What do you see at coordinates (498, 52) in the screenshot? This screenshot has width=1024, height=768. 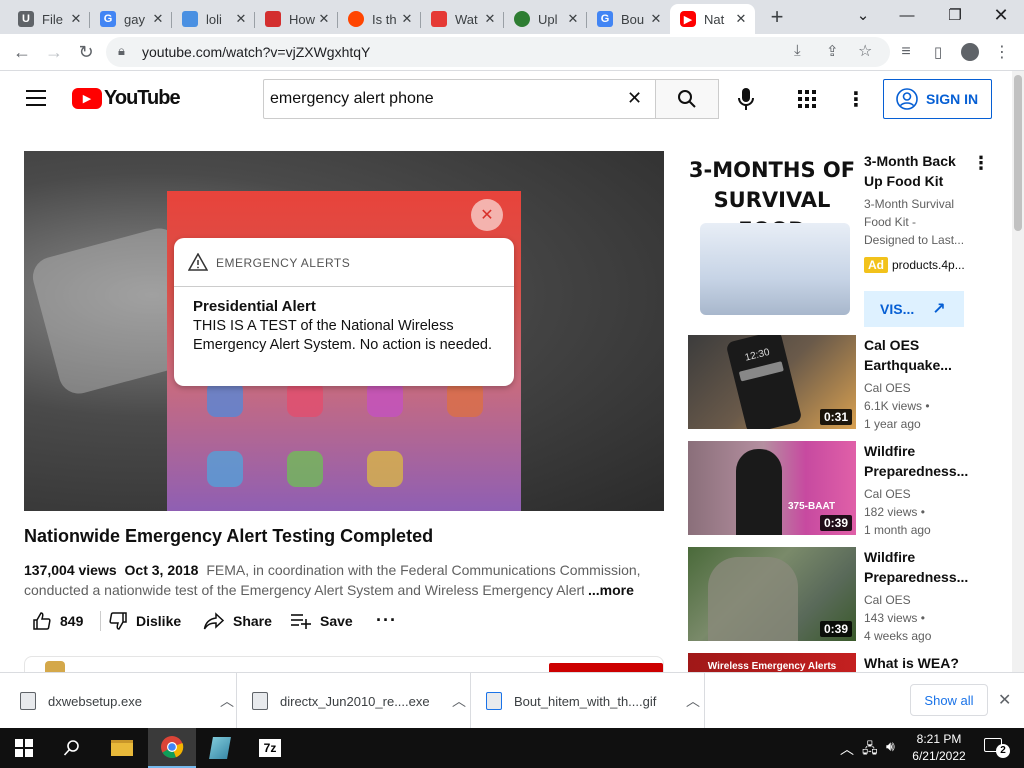 I see `address-bar: 🔒︎ youtube.com/watch?v=vjZXWgxhtqY ⤓ ⇪ ☆` at bounding box center [498, 52].